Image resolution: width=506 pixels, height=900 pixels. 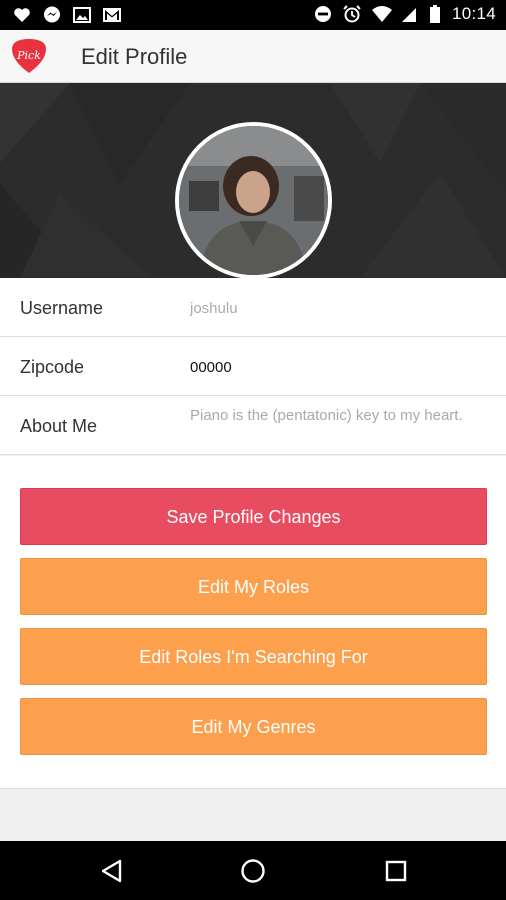 What do you see at coordinates (52, 367) in the screenshot?
I see `zipcode-label: Zipcode` at bounding box center [52, 367].